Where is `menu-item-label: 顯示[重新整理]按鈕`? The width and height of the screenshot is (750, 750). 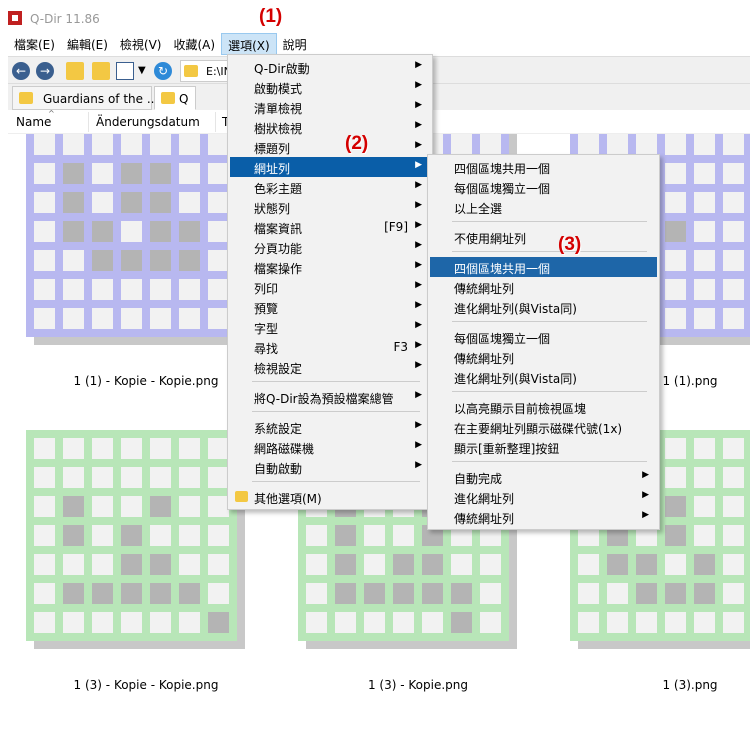
menu-item-label: 顯示[重新整理]按鈕 is located at coordinates (507, 449).